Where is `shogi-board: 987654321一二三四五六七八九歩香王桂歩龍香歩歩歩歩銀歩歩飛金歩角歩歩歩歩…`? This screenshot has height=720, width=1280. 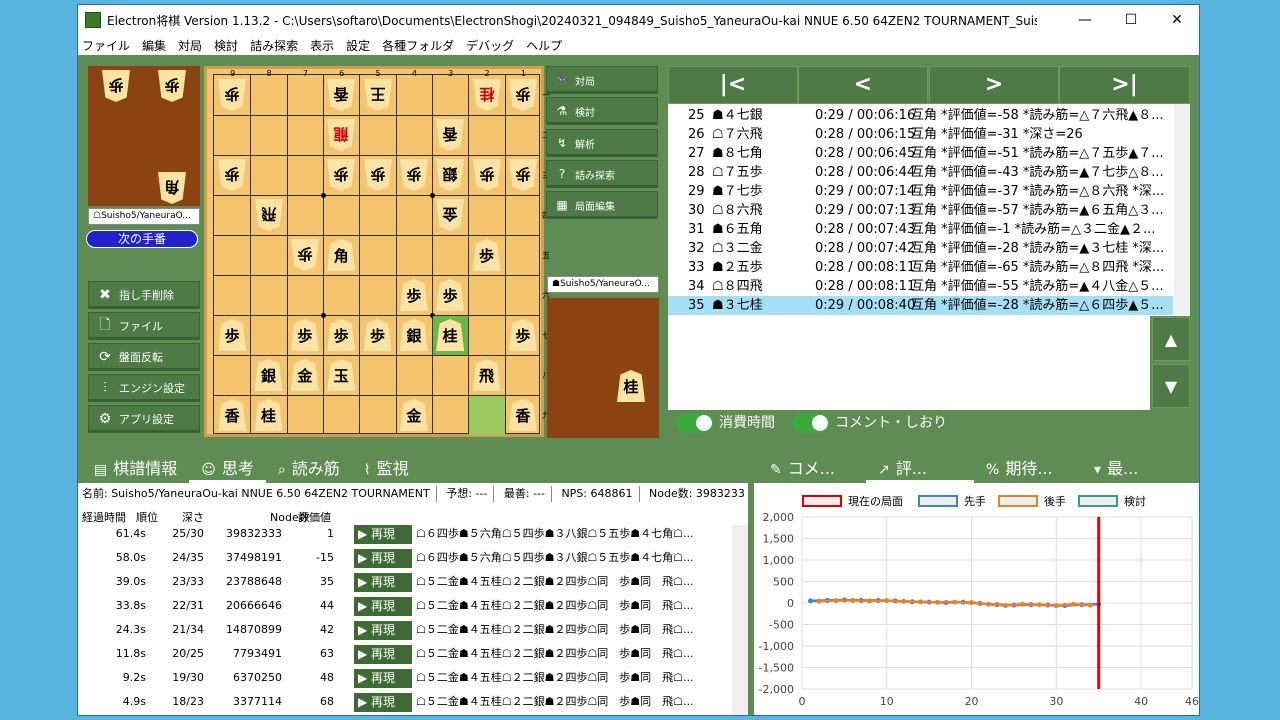
shogi-board: 987654321一二三四五六七八九歩香王桂歩龍香歩歩歩歩銀歩歩飛金歩角歩歩歩歩… is located at coordinates (377, 251).